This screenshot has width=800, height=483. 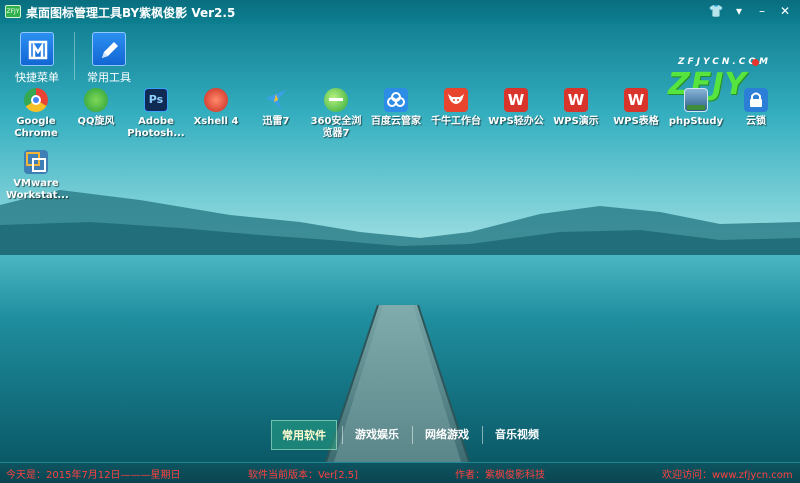 I want to click on app-xshell: Xshell 4, so click(x=216, y=116).